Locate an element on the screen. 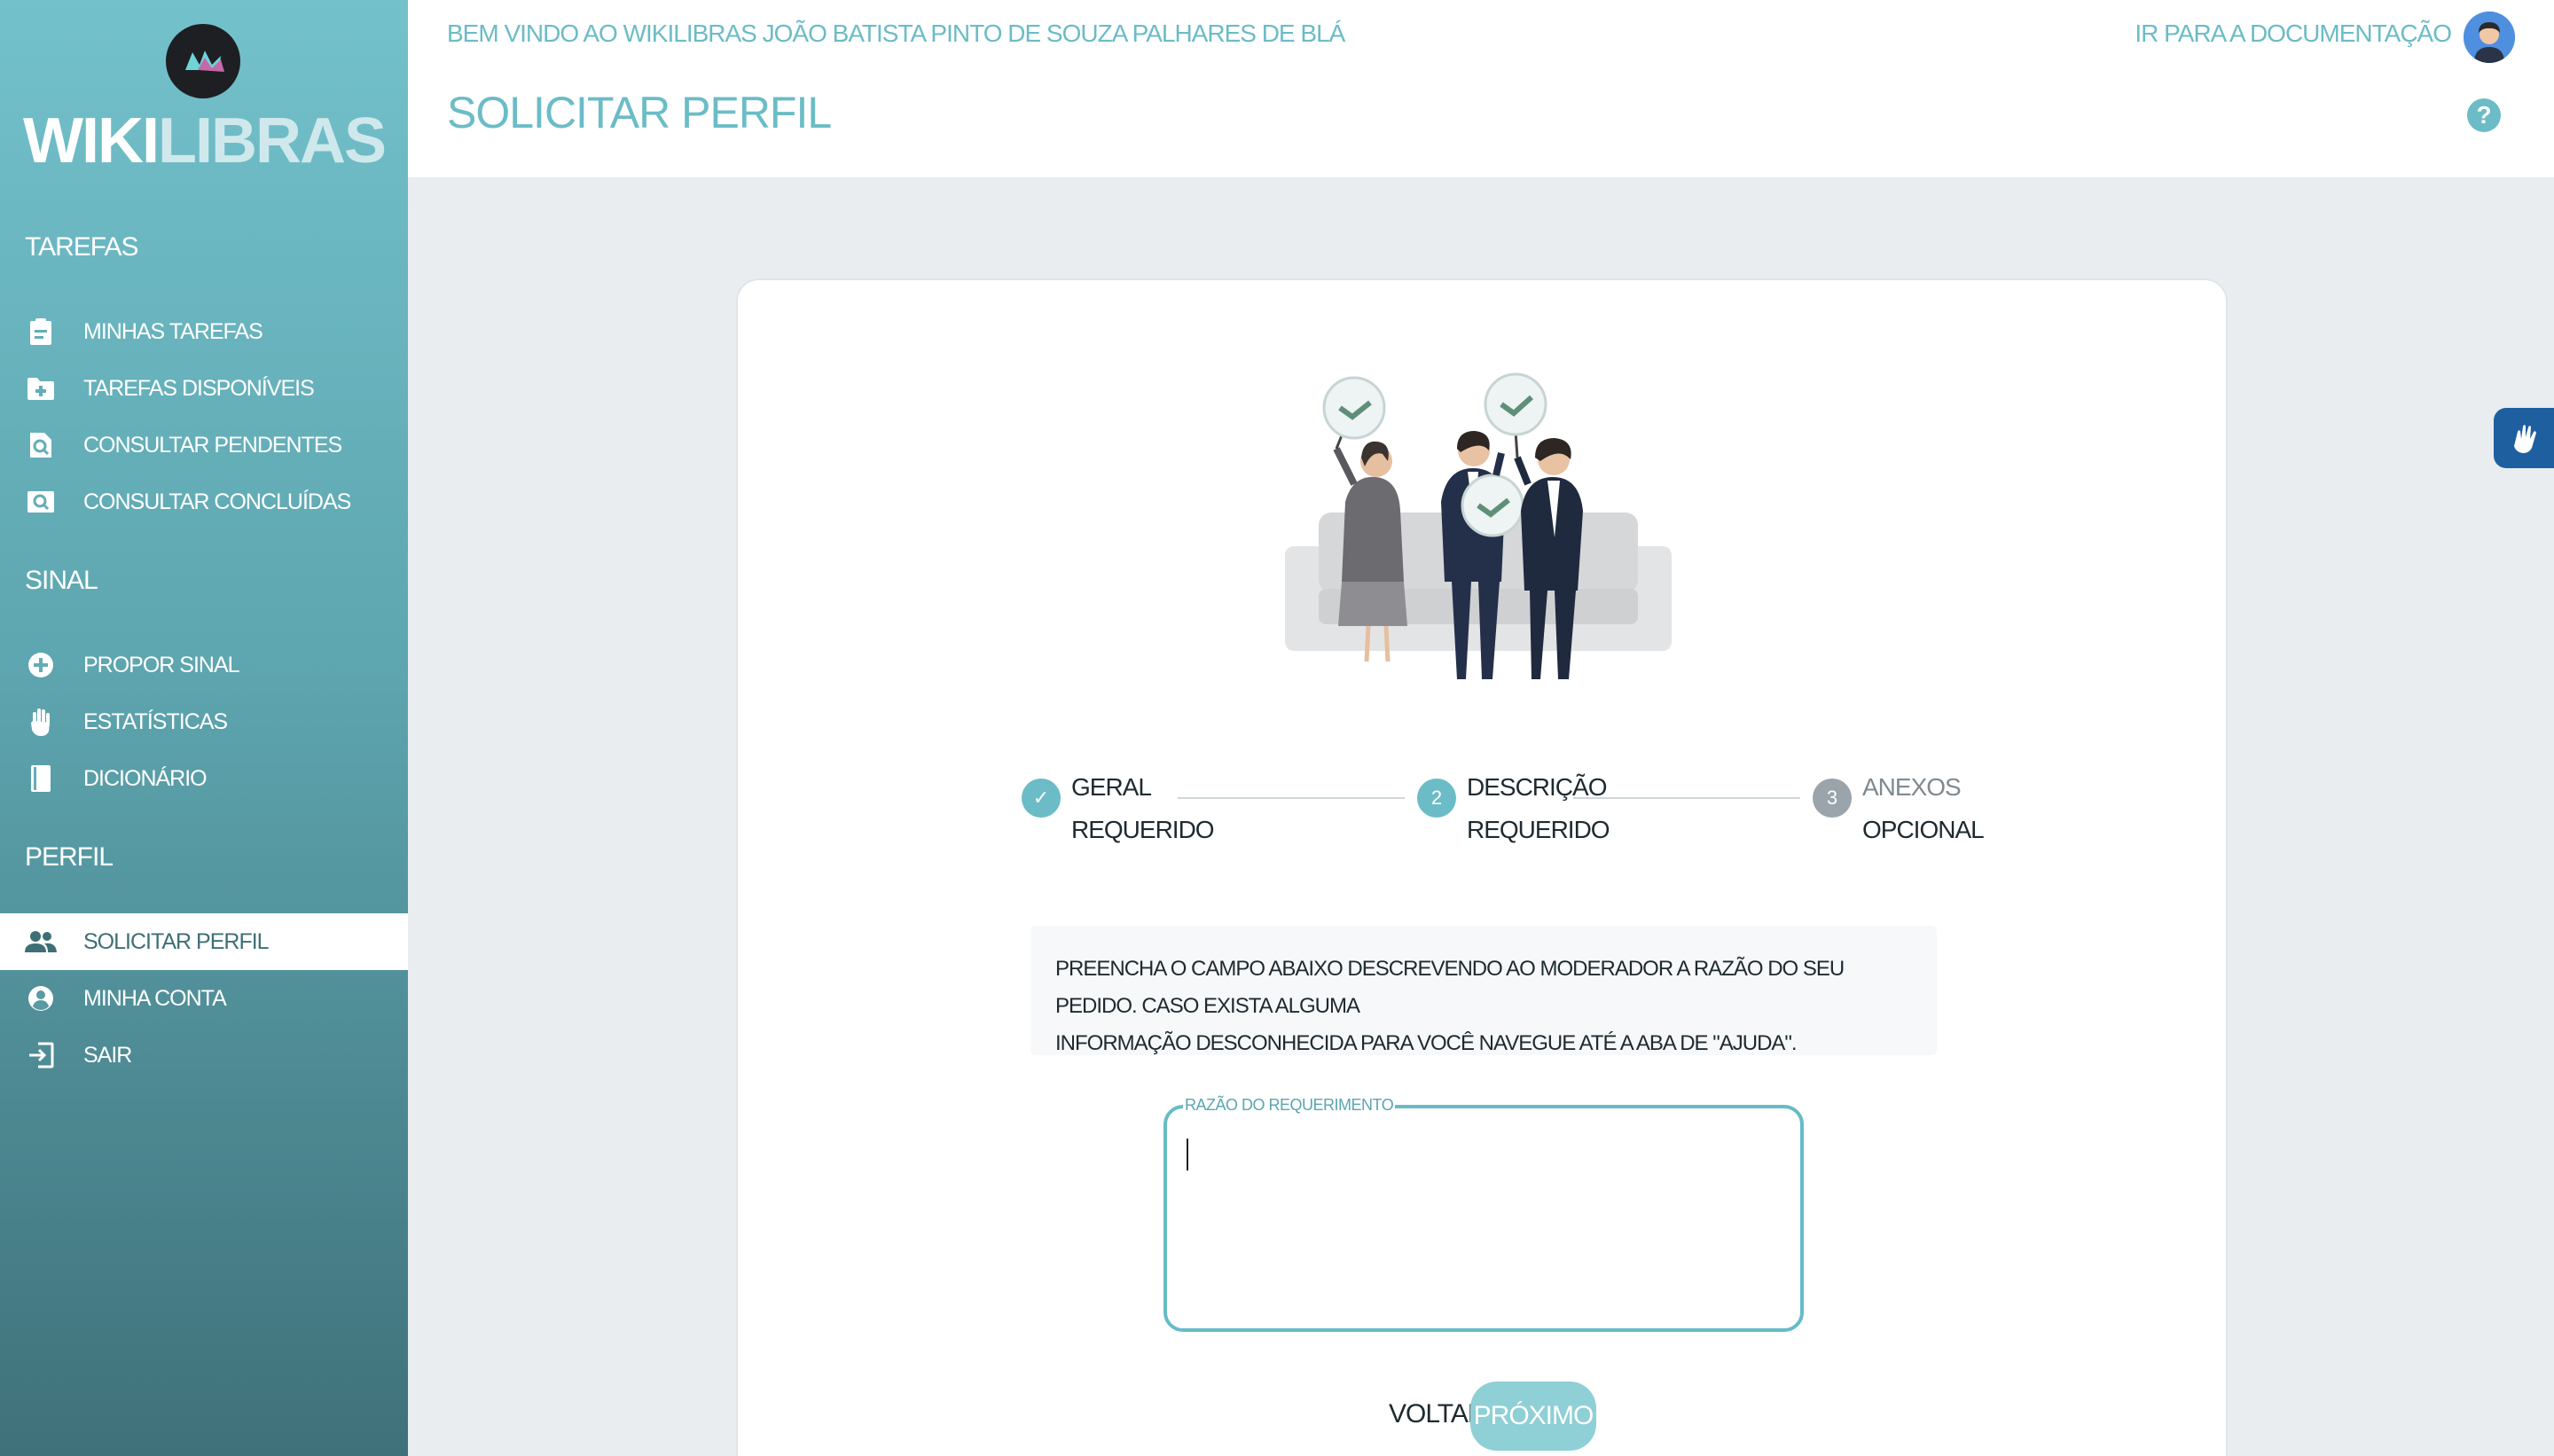 Image resolution: width=2554 pixels, height=1456 pixels. sign-language-icon is located at coordinates (2525, 439).